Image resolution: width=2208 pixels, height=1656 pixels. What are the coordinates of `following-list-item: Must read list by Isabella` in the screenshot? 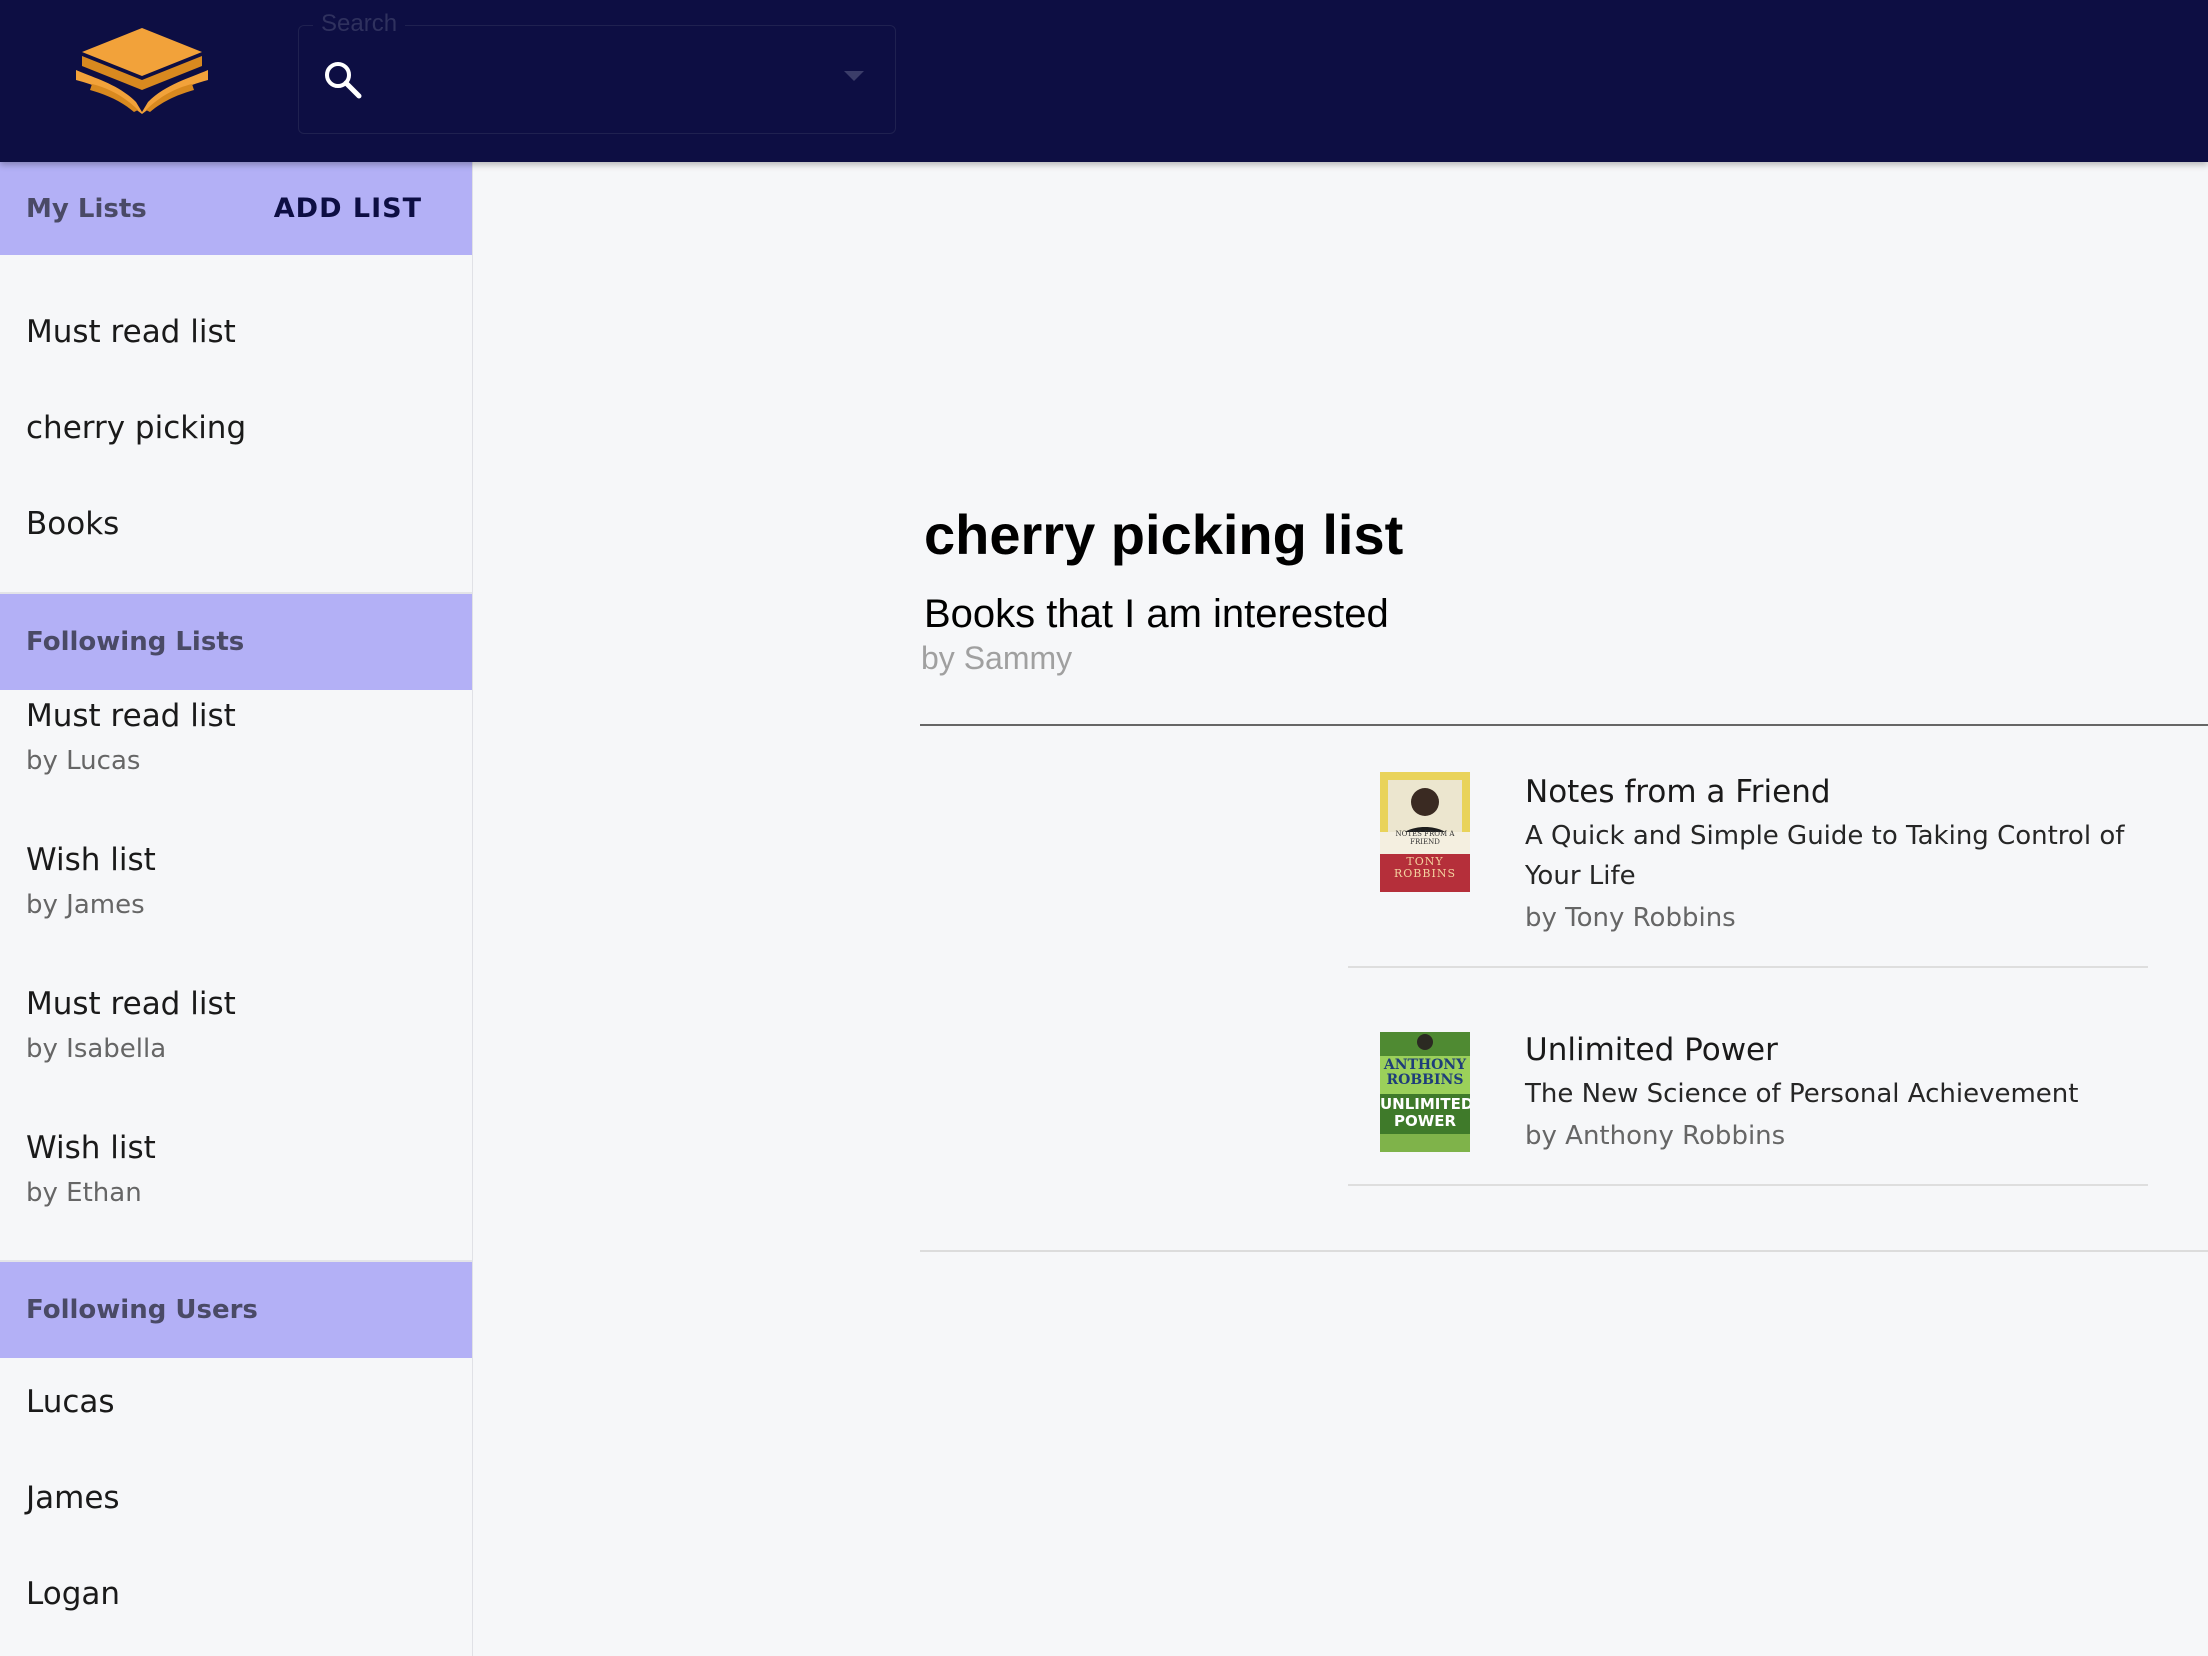 It's located at (131, 1025).